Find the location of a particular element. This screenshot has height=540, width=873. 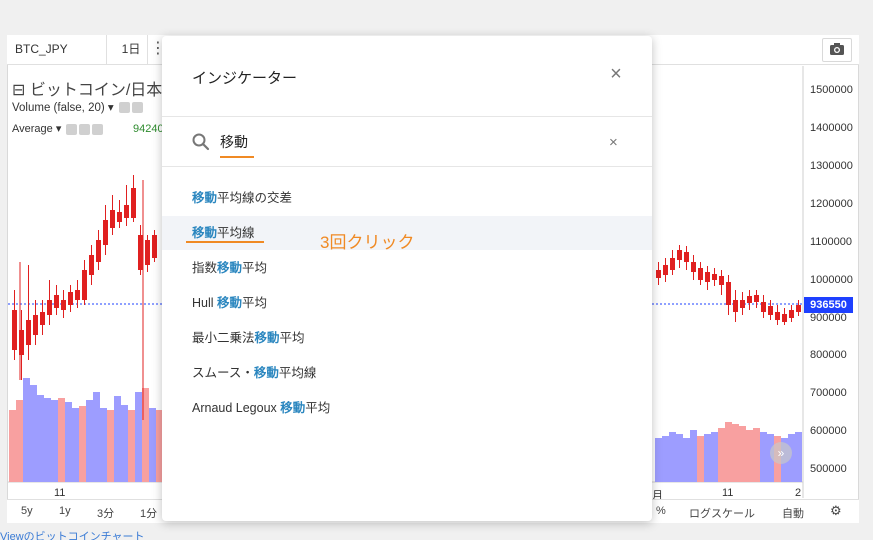

indicator-result-item: Arnaud Legoux 移動平均 is located at coordinates (407, 408).